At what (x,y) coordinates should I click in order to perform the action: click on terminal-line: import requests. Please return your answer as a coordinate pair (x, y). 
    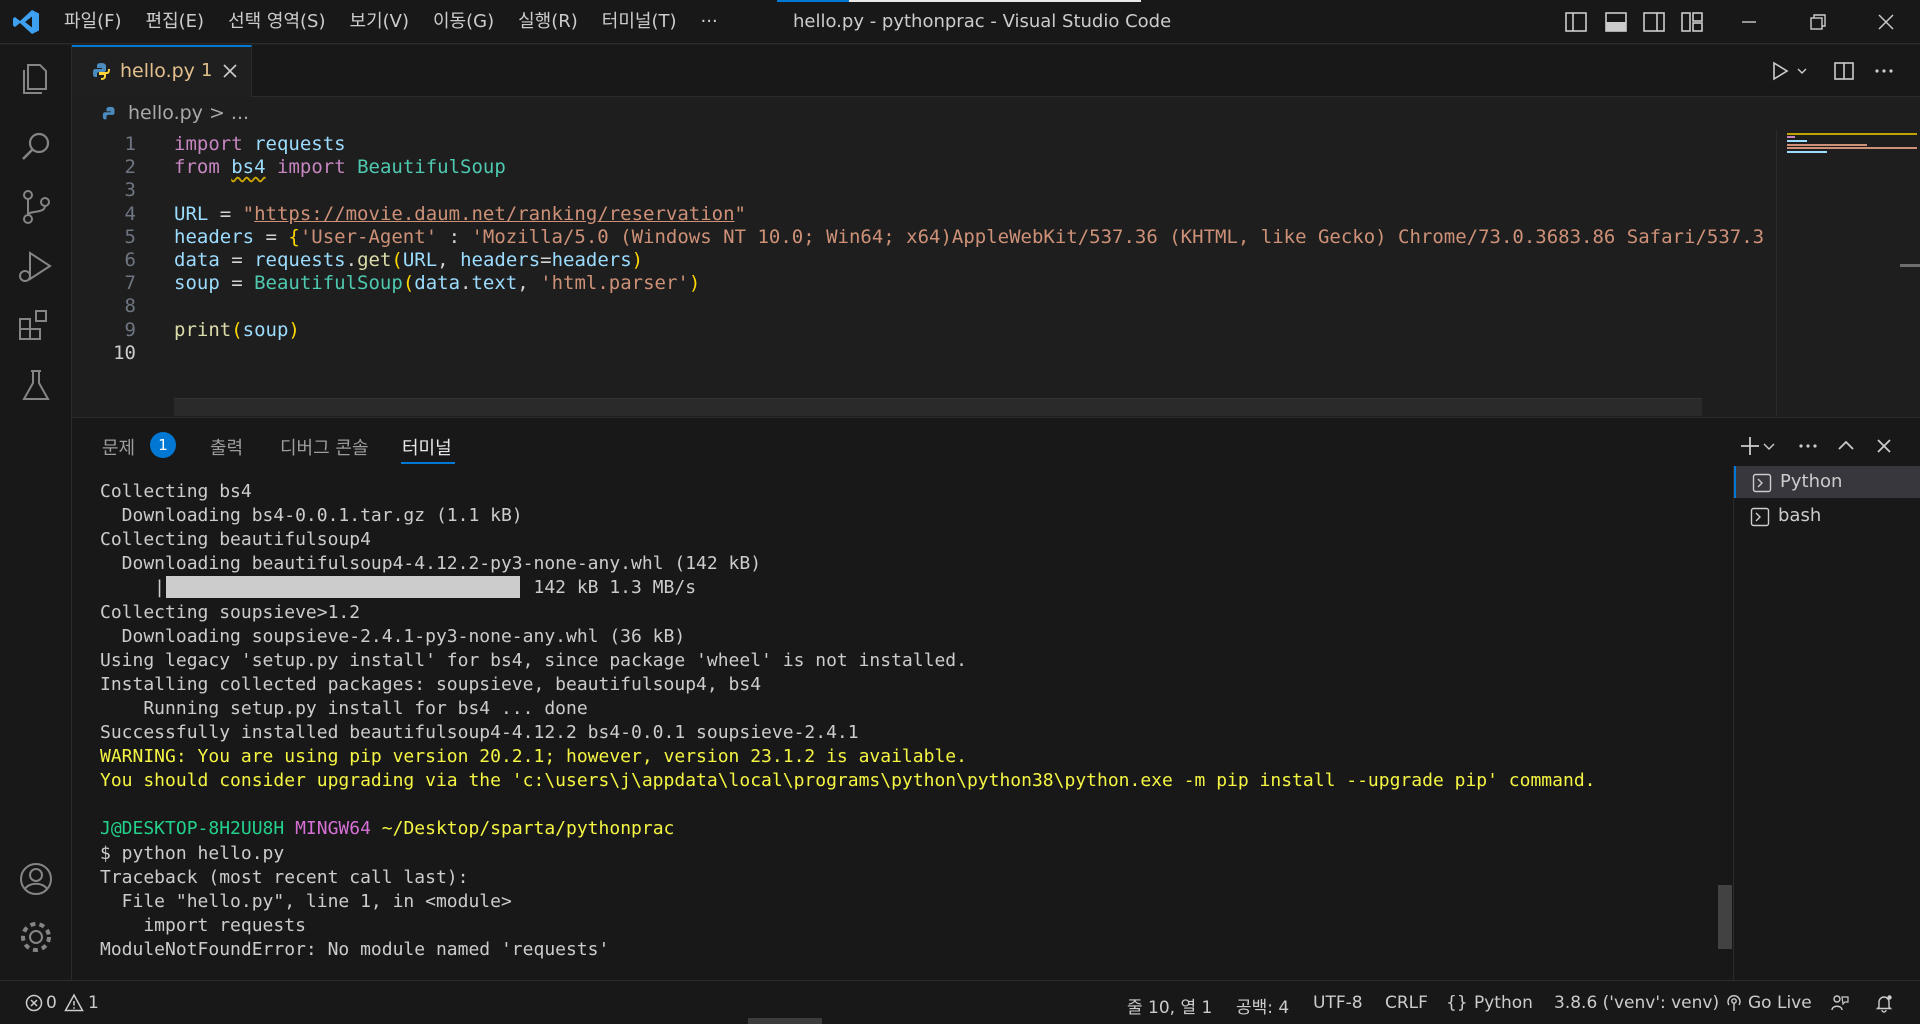
    Looking at the image, I should click on (203, 925).